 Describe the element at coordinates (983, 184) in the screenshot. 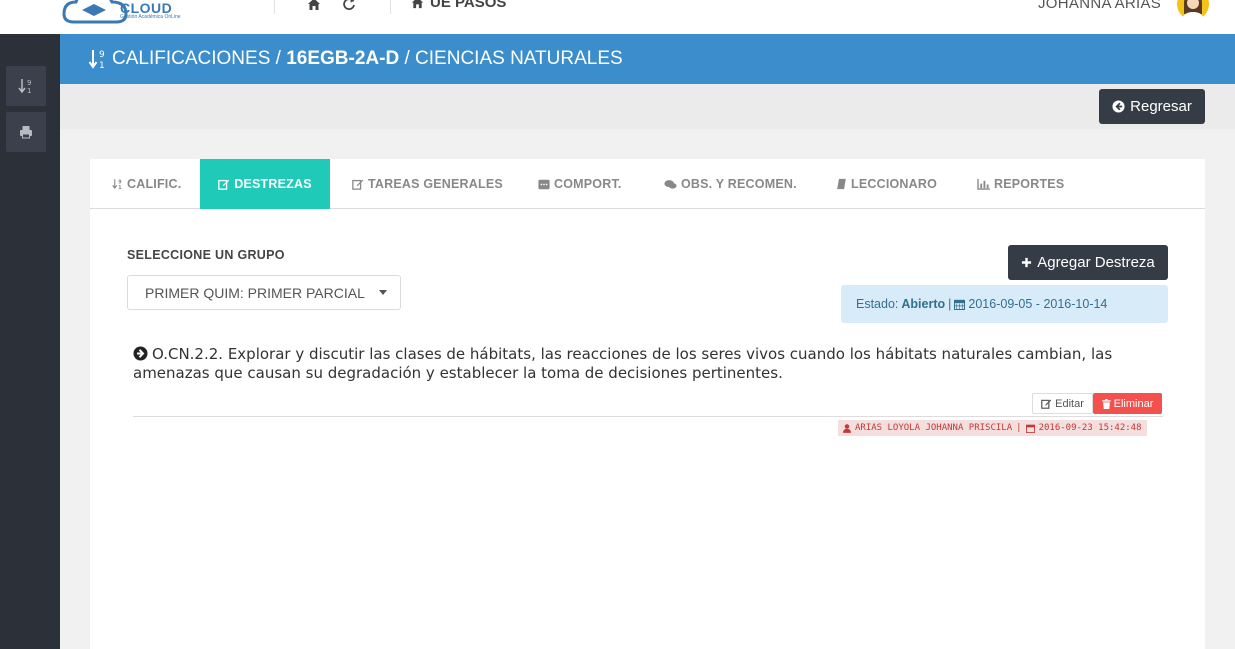

I see `bar-chart-icon` at that location.